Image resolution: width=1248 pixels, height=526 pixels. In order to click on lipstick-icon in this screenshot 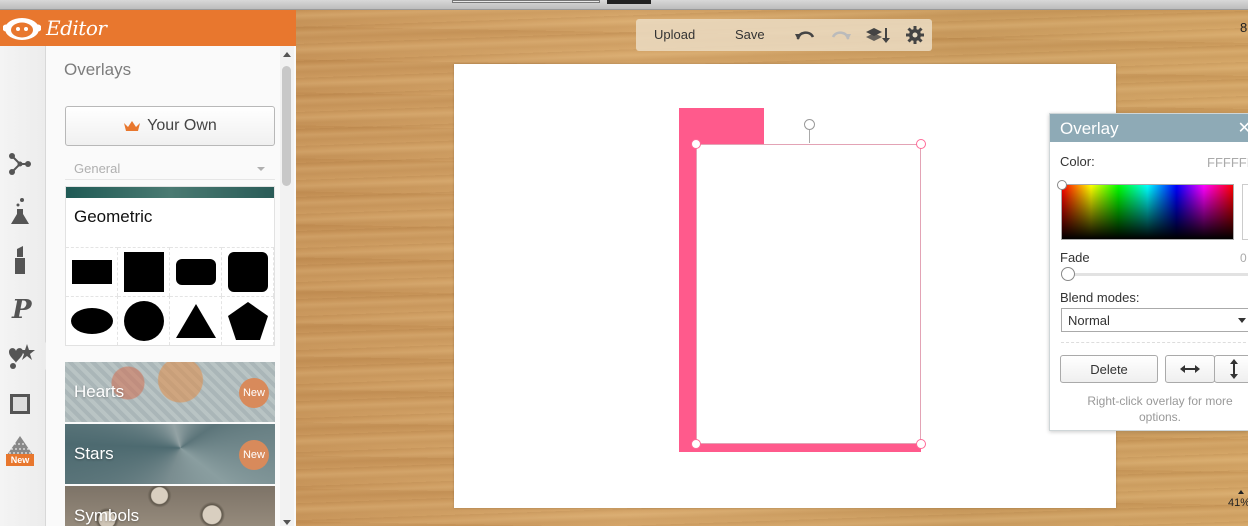, I will do `click(20, 260)`.